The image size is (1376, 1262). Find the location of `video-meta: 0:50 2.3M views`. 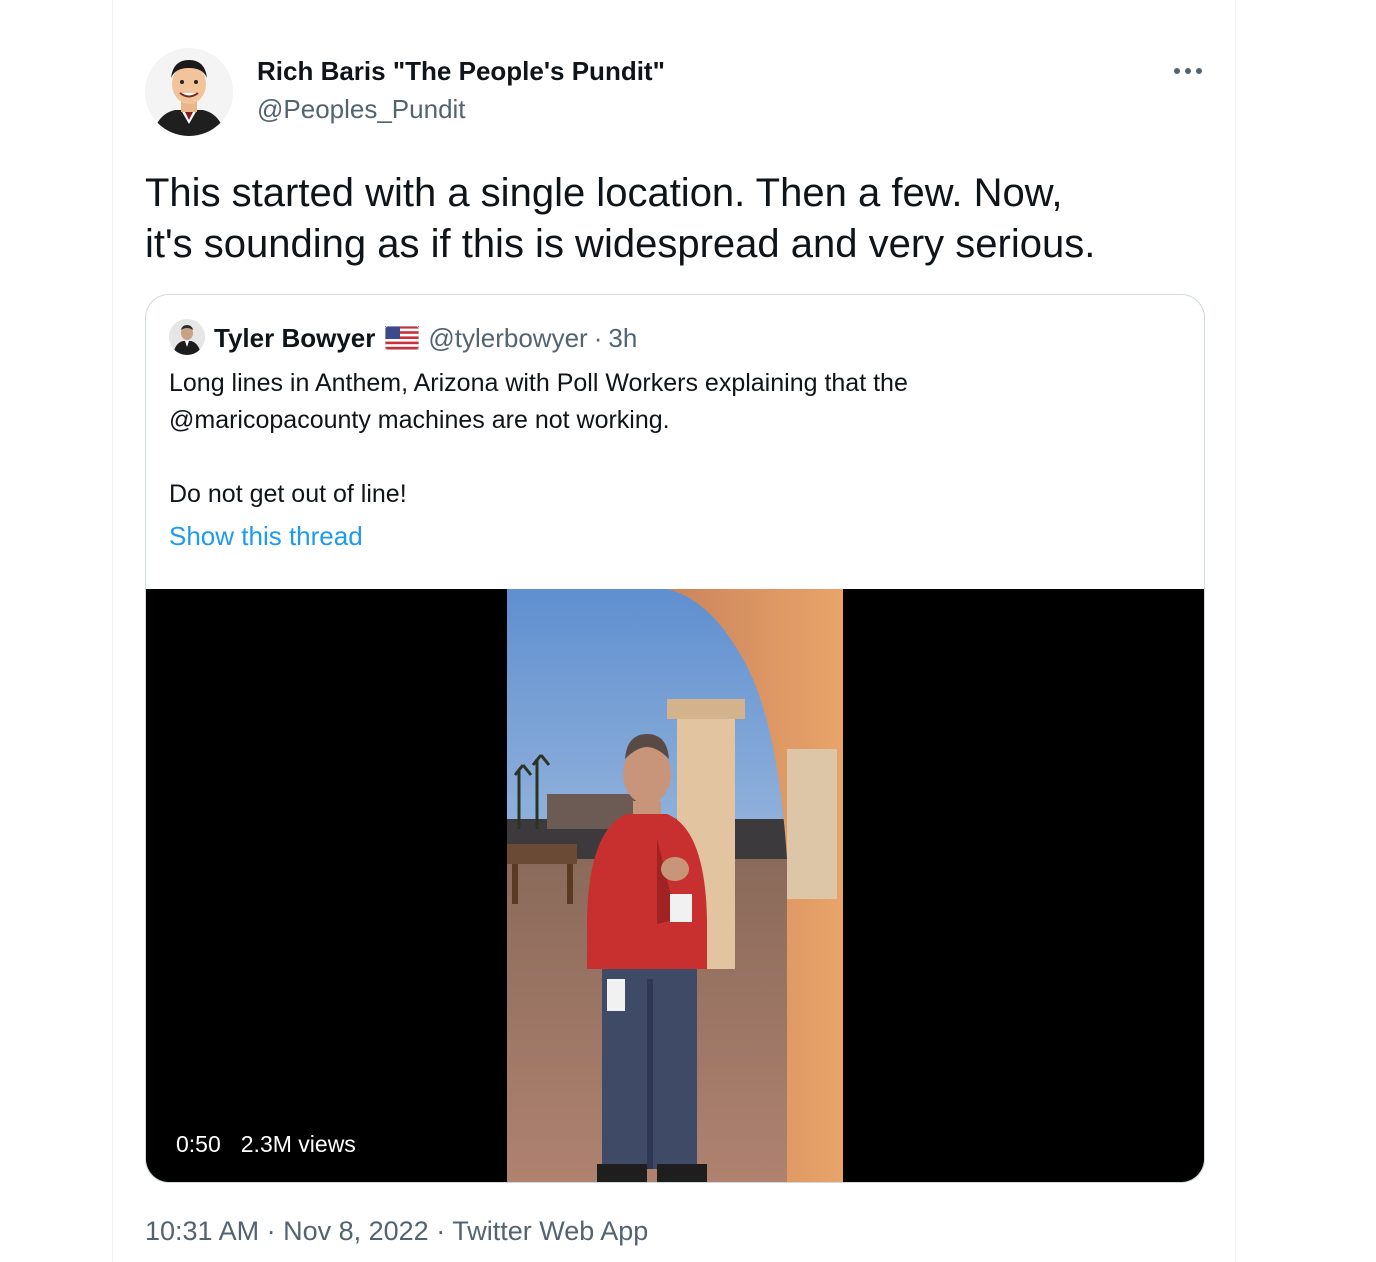

video-meta: 0:50 2.3M views is located at coordinates (266, 1144).